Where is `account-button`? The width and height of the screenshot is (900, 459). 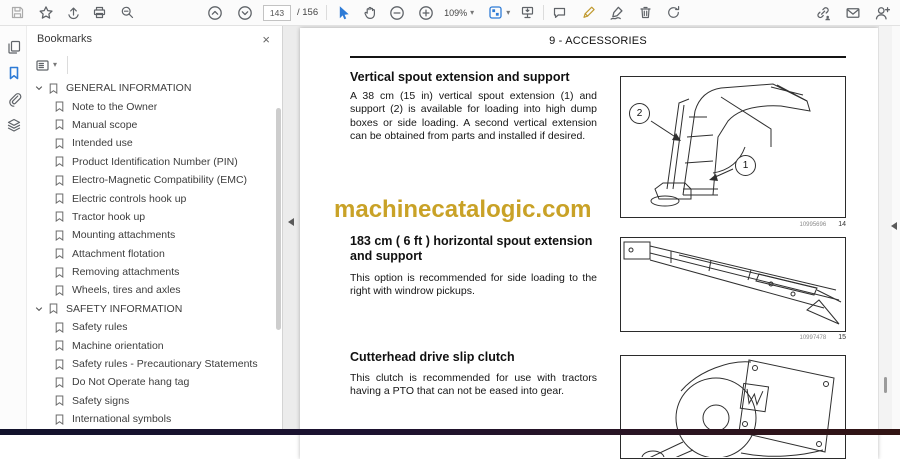 account-button is located at coordinates (882, 13).